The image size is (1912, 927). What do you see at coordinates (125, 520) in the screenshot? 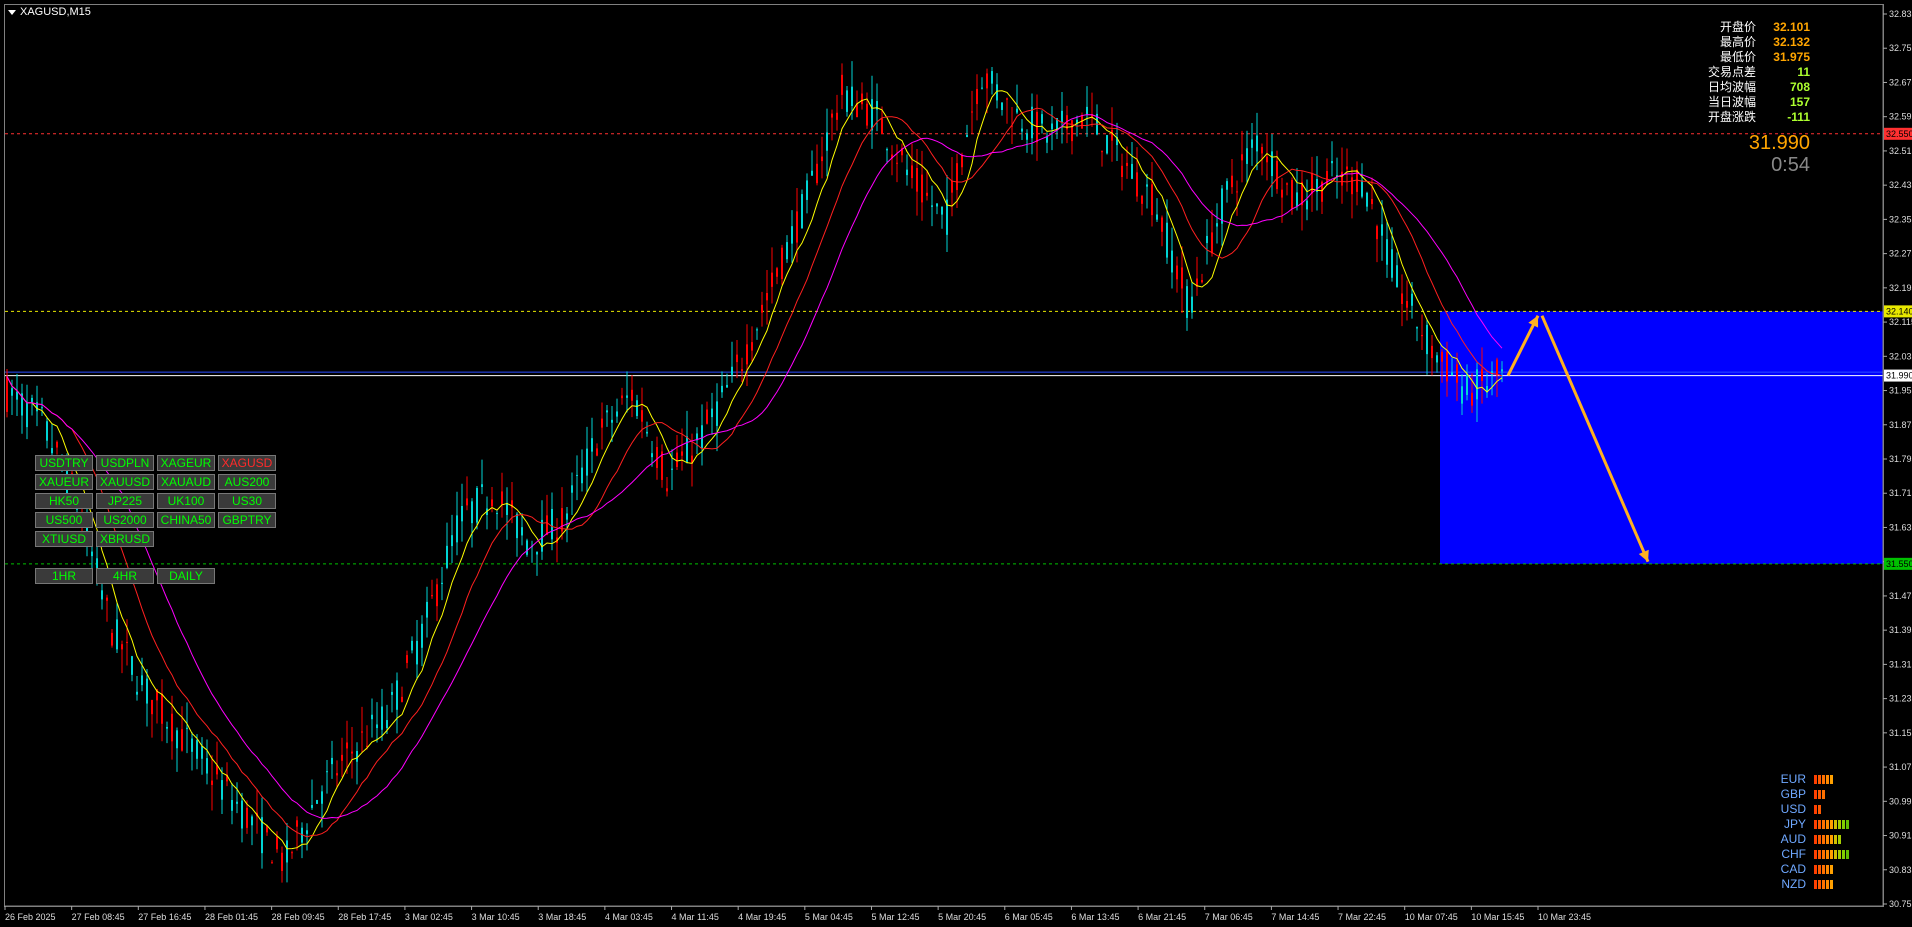
I see `symbol-button-us2000: US2000` at bounding box center [125, 520].